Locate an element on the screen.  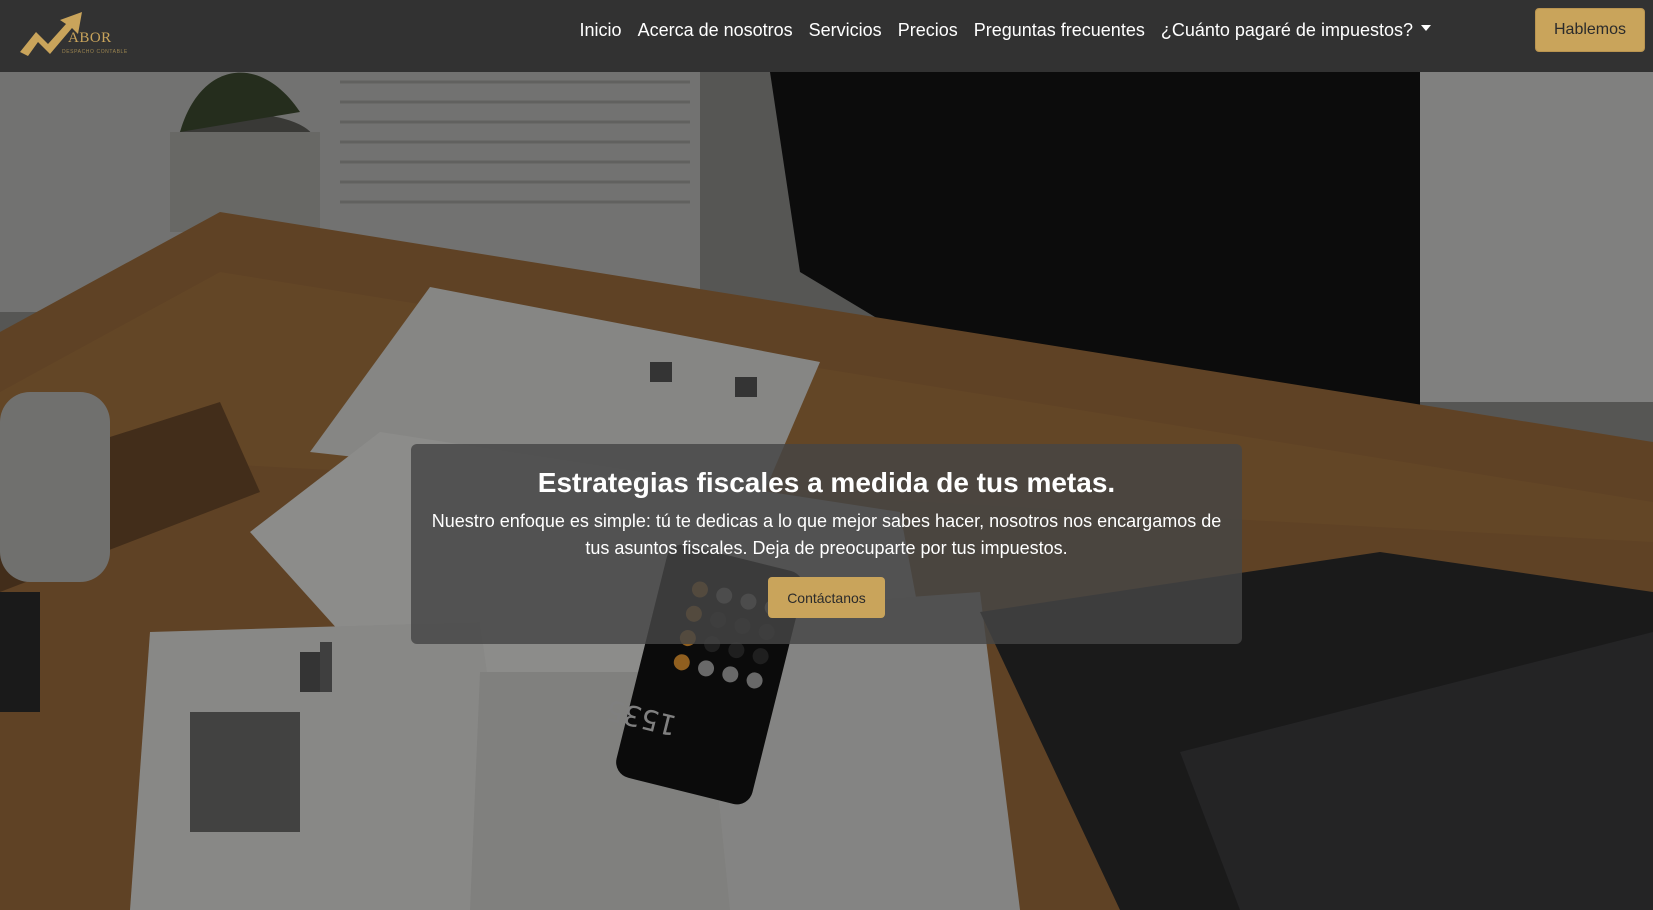
nav-item-impuestos-dropdown: ¿Cuánto pagaré de impuestos? is located at coordinates (1296, 30).